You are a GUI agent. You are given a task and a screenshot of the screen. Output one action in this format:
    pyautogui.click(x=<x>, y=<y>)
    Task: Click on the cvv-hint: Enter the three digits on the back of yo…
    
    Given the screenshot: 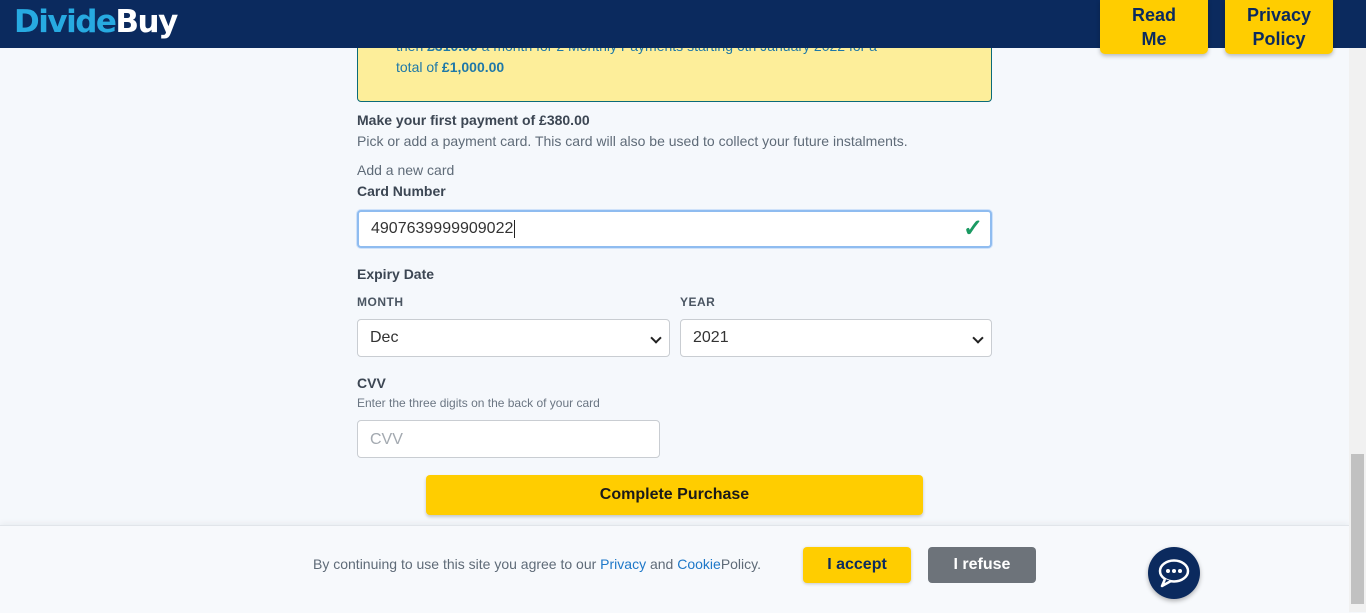 What is the action you would take?
    pyautogui.click(x=478, y=403)
    